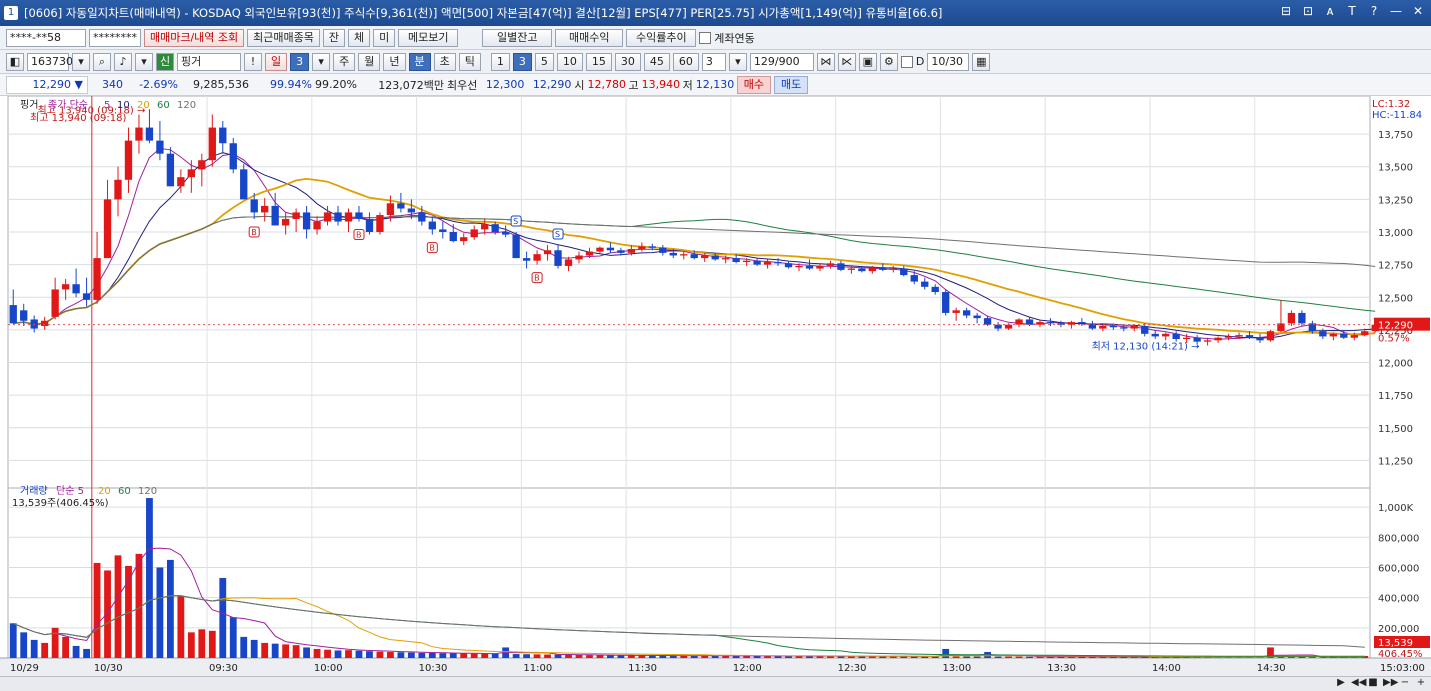 This screenshot has height=691, width=1431. Describe the element at coordinates (300, 61) in the screenshot. I see `period-count-button: 3` at that location.